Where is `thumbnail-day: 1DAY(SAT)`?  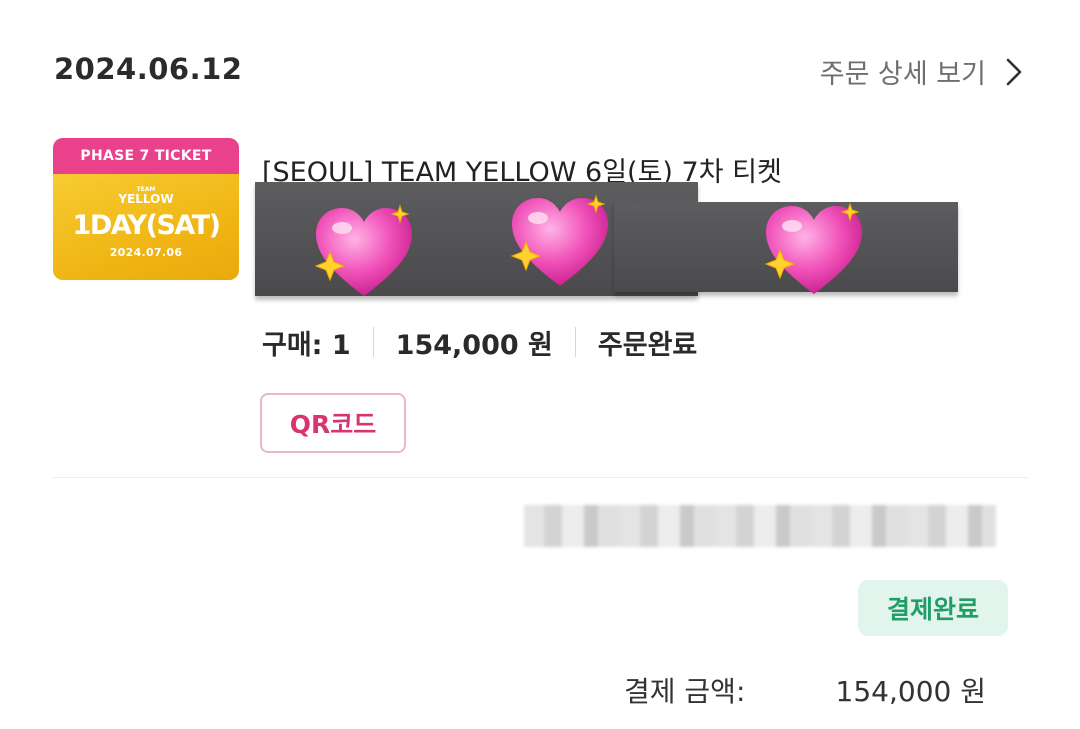
thumbnail-day: 1DAY(SAT) is located at coordinates (146, 225).